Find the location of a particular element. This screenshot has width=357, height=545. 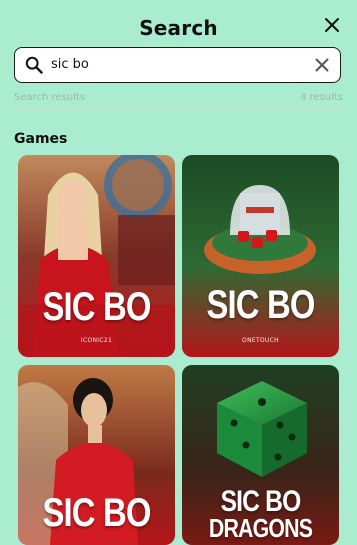

section-title-games: Games is located at coordinates (41, 139).